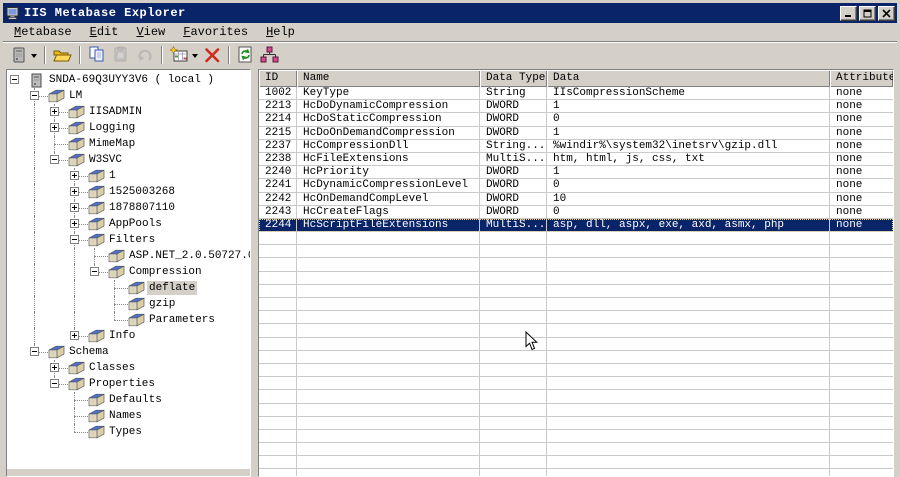 Image resolution: width=900 pixels, height=477 pixels. What do you see at coordinates (212, 55) in the screenshot?
I see `delete-button` at bounding box center [212, 55].